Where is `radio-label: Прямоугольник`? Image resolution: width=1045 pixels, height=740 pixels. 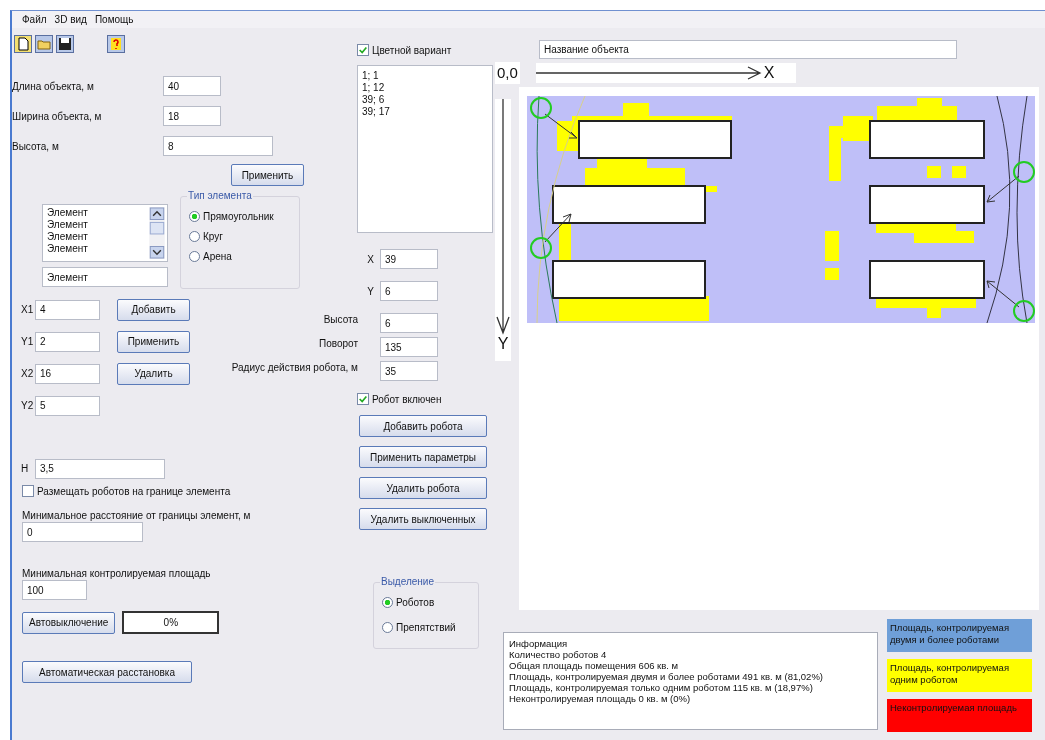
radio-label: Прямоугольник is located at coordinates (238, 216).